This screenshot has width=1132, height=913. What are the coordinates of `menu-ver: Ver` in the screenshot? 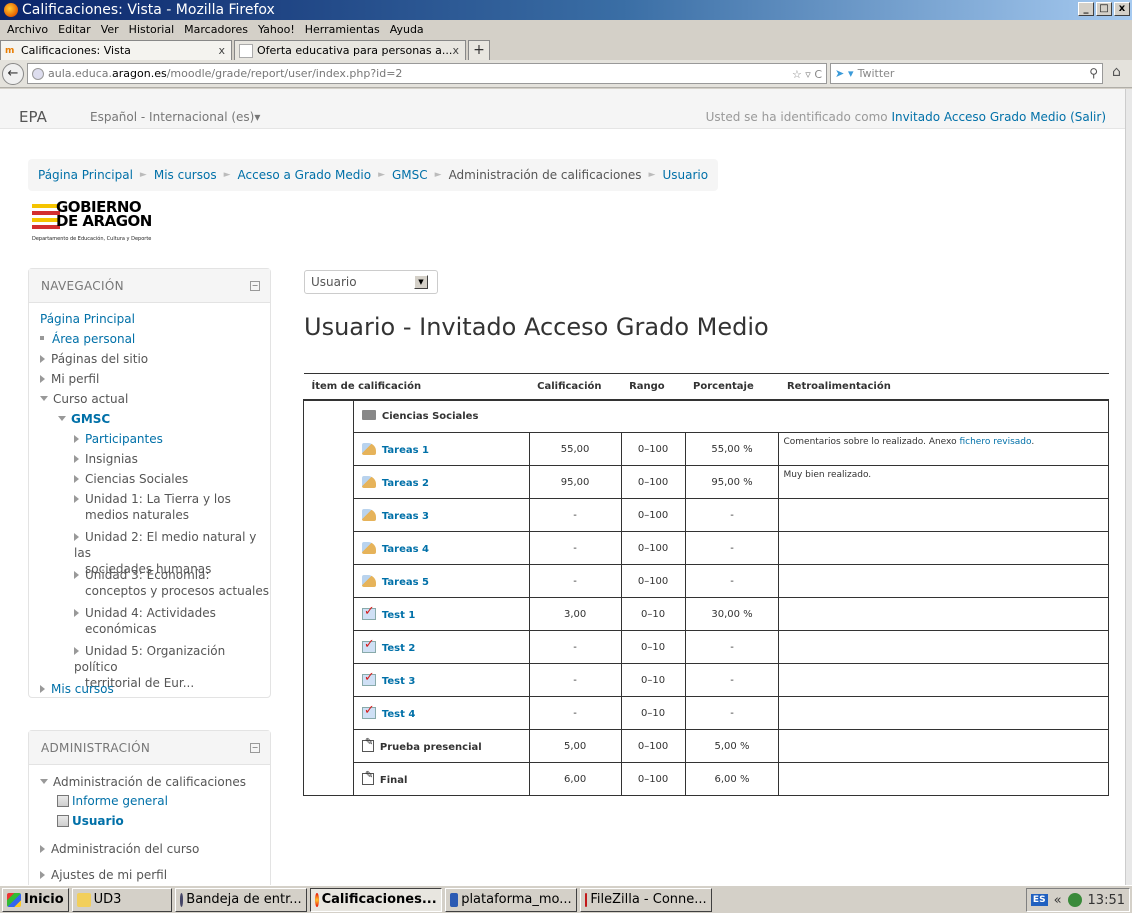 It's located at (110, 29).